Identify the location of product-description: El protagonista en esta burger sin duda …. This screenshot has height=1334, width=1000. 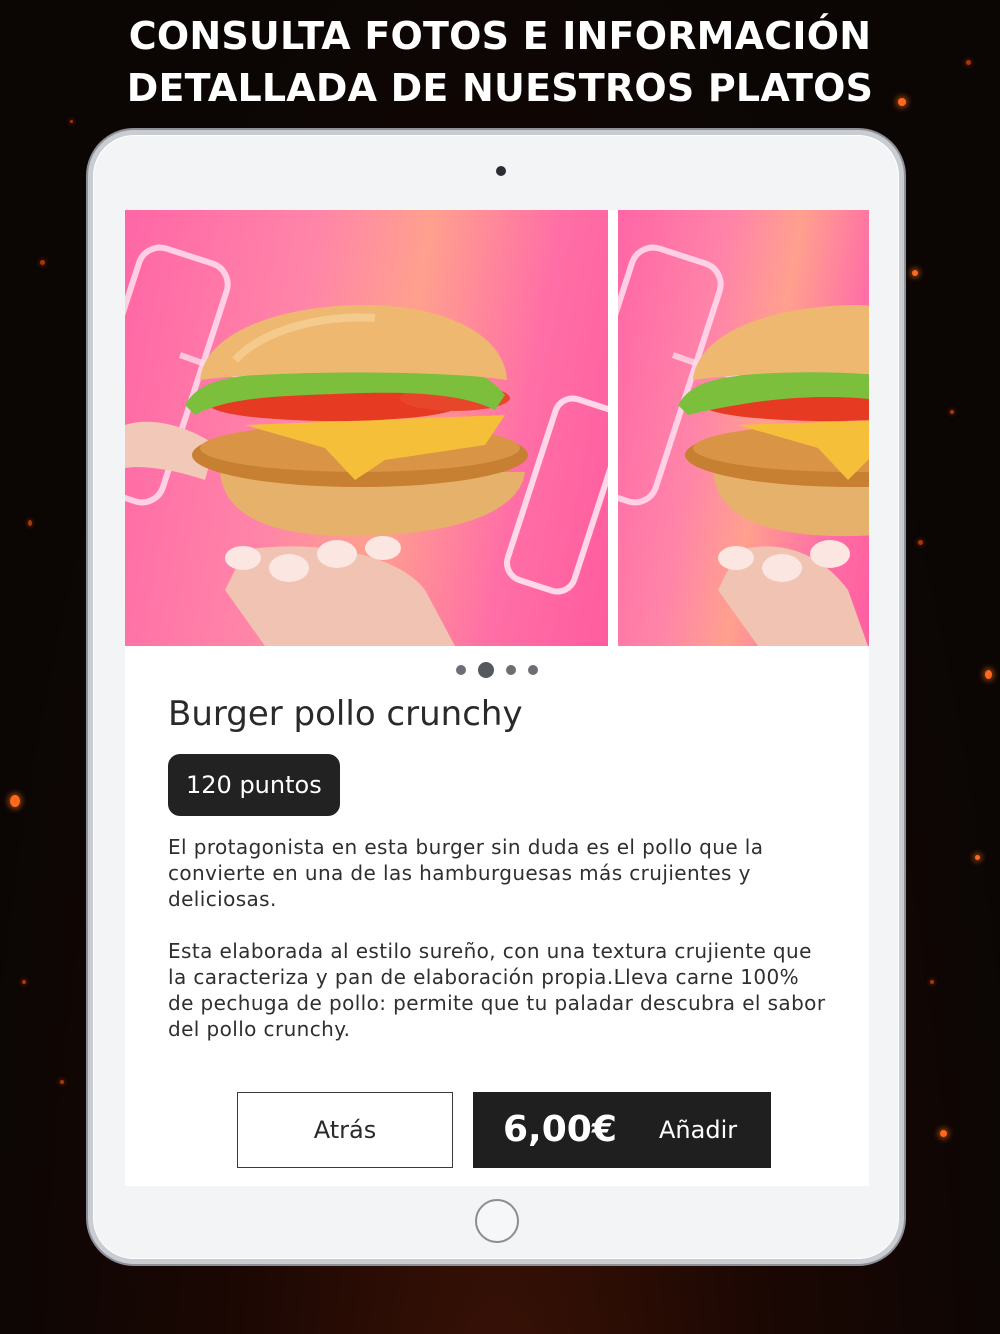
(498, 938).